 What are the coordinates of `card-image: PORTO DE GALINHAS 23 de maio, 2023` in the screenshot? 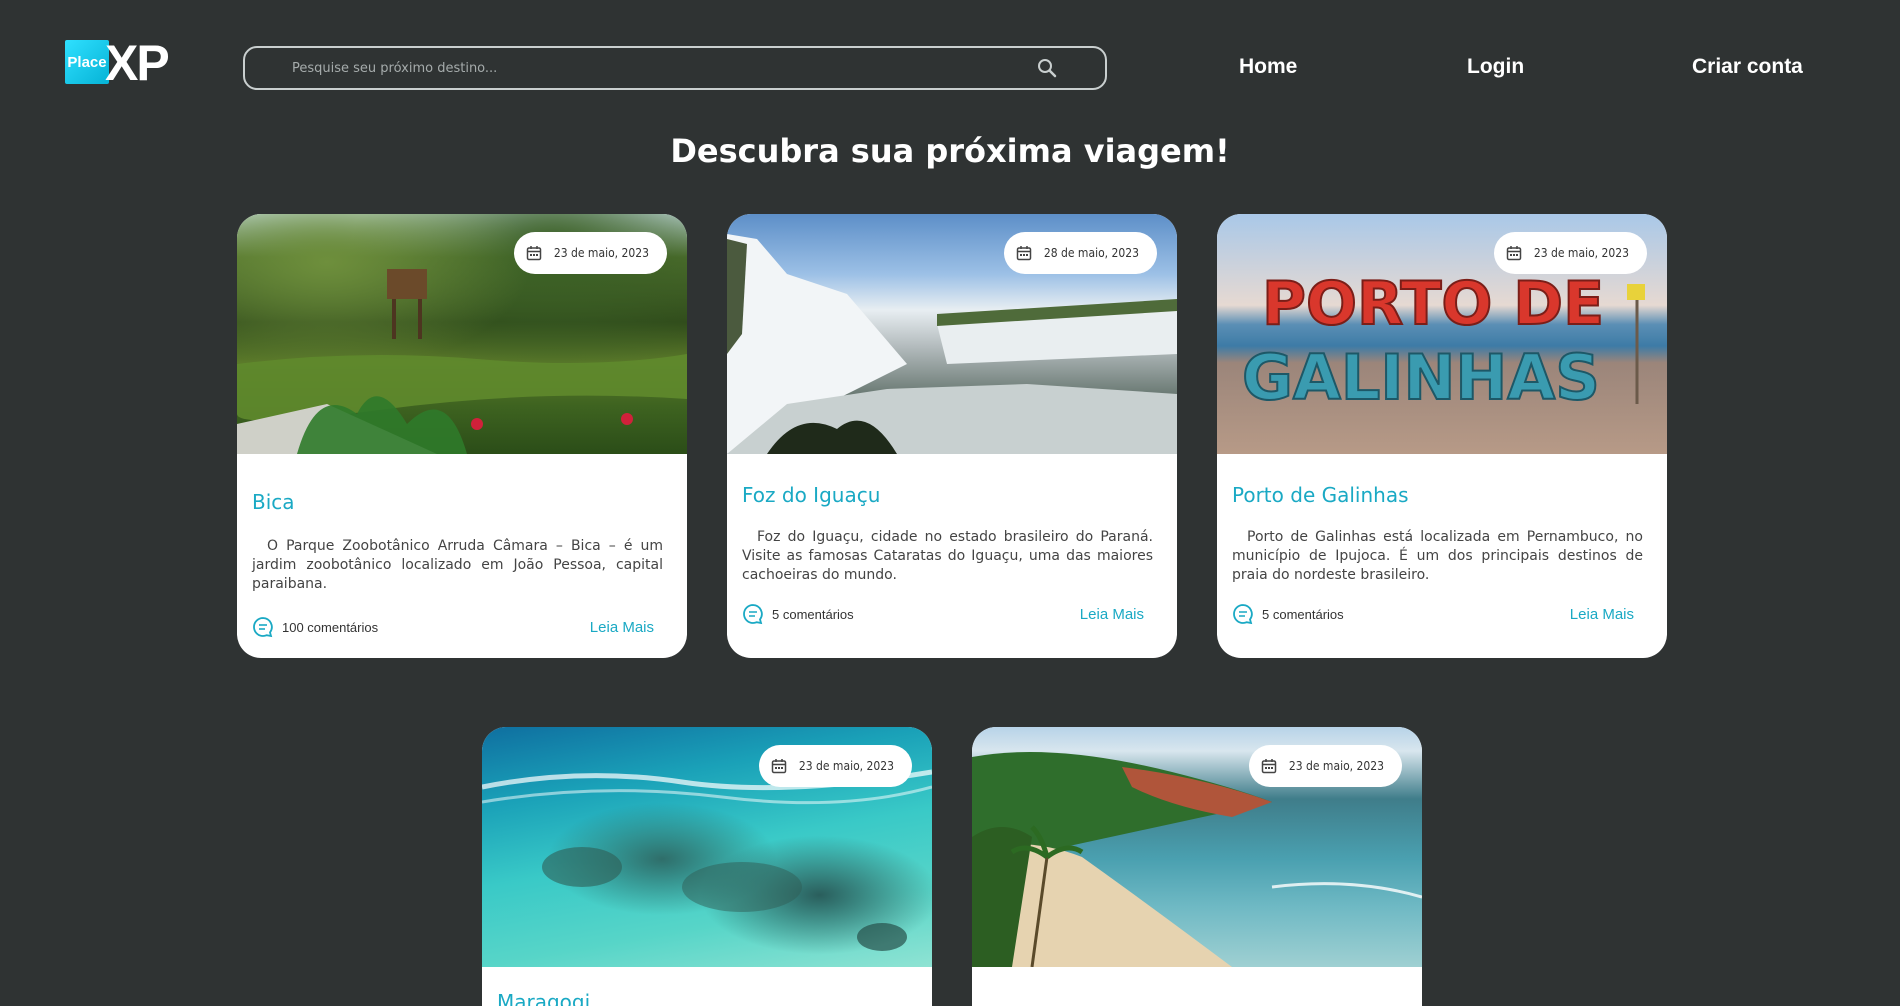 It's located at (1442, 334).